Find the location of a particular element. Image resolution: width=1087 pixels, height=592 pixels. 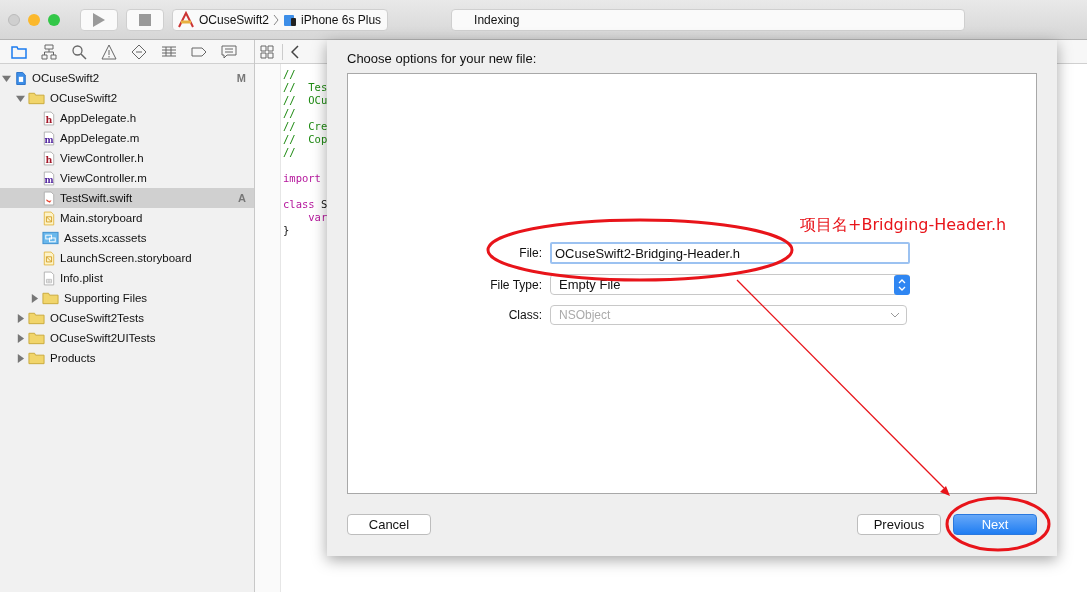

code-keyword: var is located at coordinates (318, 217).